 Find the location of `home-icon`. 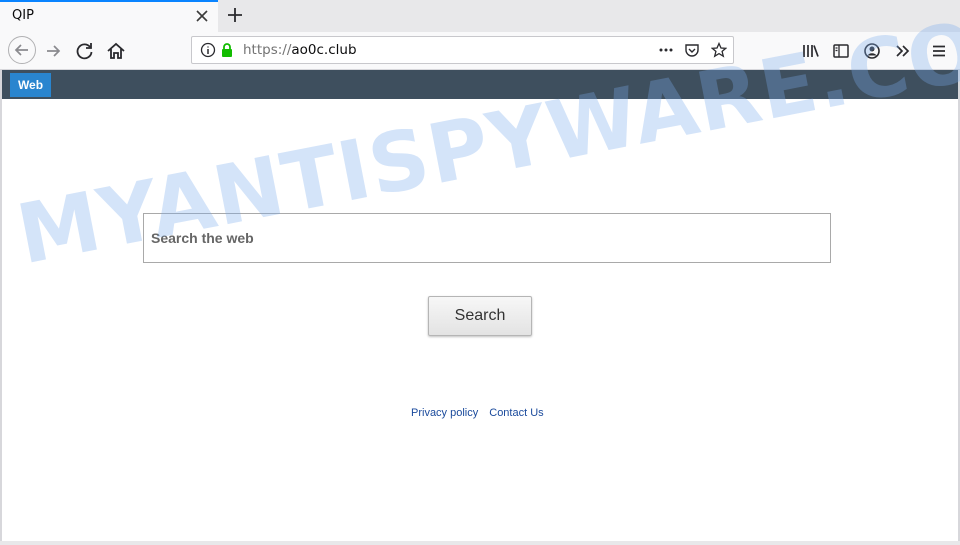

home-icon is located at coordinates (116, 51).